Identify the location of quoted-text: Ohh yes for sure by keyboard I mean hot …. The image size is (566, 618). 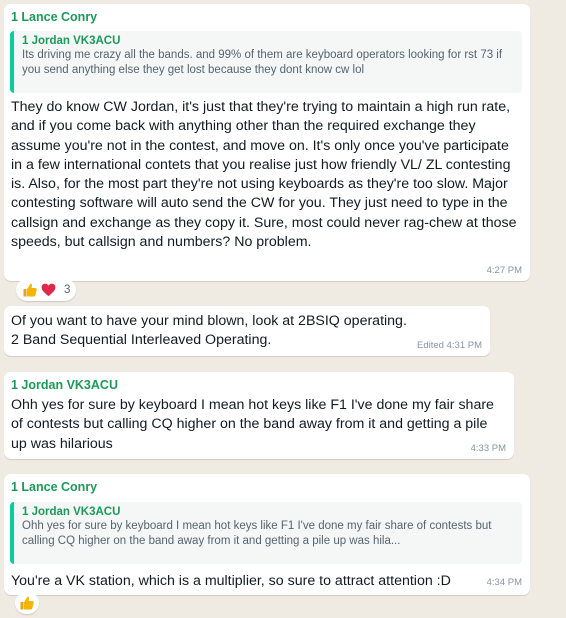
(257, 533).